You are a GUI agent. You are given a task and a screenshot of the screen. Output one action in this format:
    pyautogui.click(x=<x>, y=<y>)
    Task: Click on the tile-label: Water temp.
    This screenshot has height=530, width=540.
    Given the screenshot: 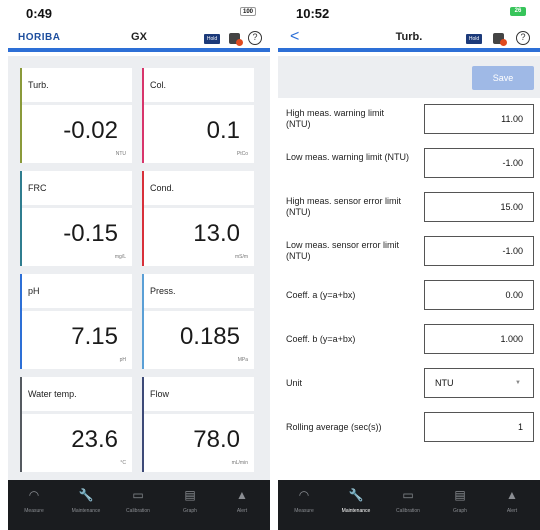 What is the action you would take?
    pyautogui.click(x=76, y=394)
    